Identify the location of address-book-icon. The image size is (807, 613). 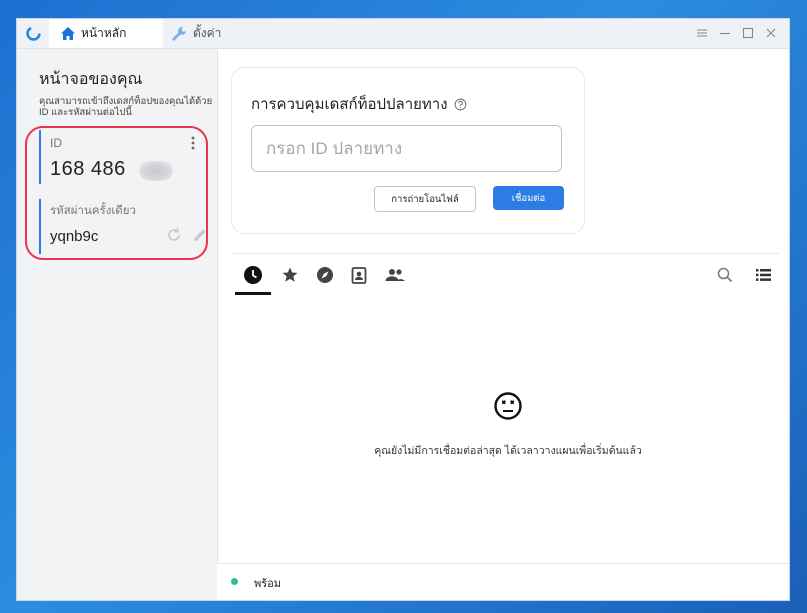
(359, 275).